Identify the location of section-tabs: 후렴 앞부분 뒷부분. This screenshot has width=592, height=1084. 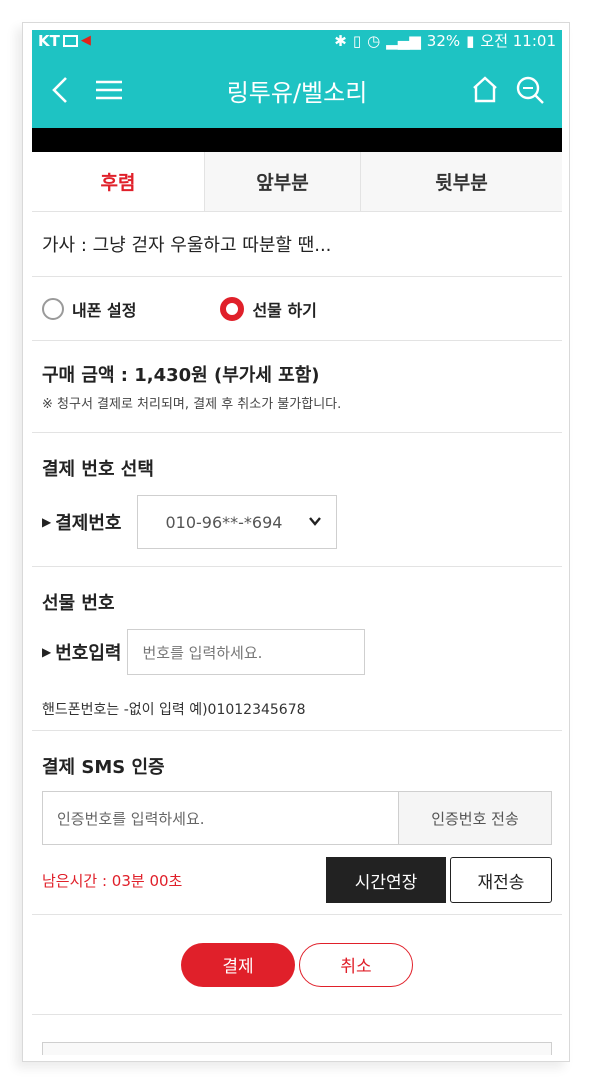
(297, 182).